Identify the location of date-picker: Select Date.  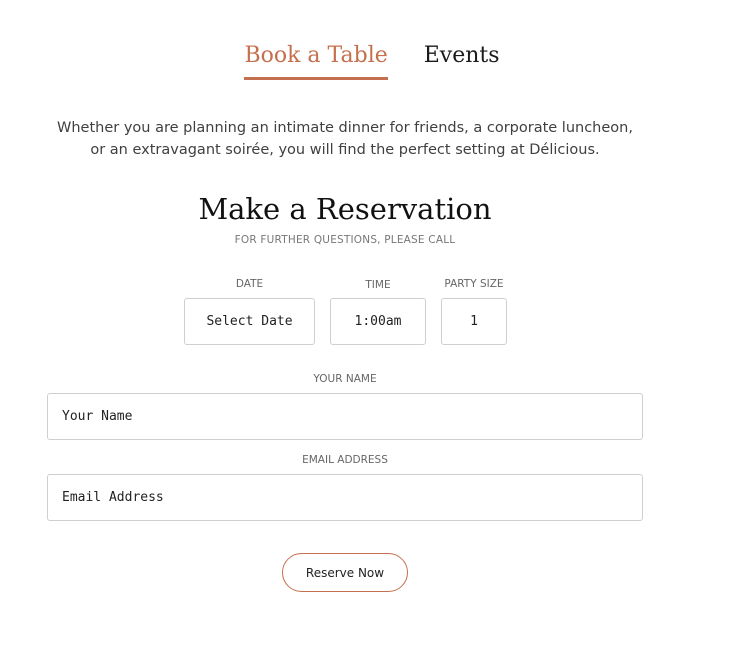
(249, 321).